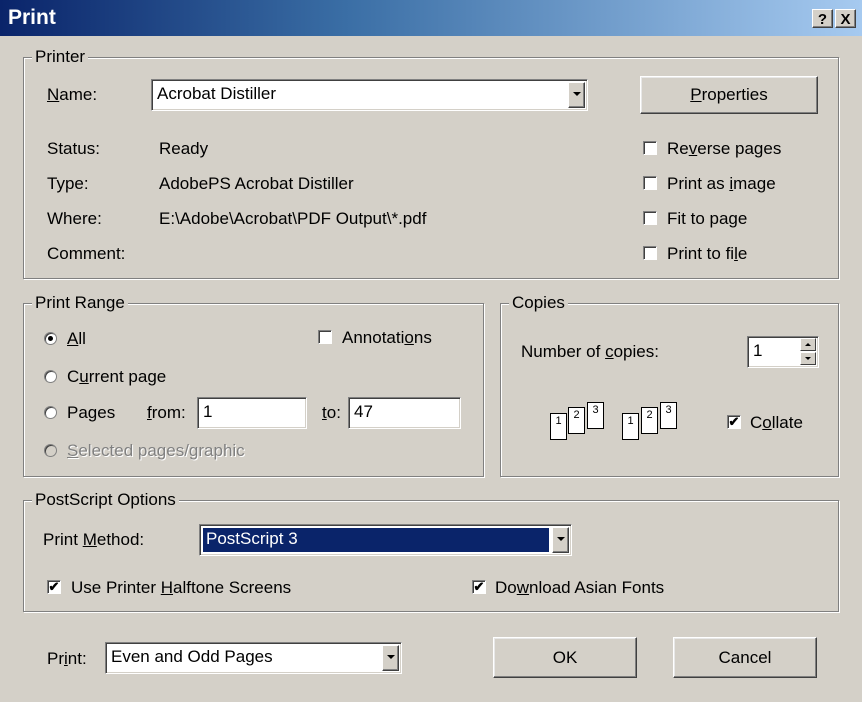  I want to click on close-icon: X, so click(845, 19).